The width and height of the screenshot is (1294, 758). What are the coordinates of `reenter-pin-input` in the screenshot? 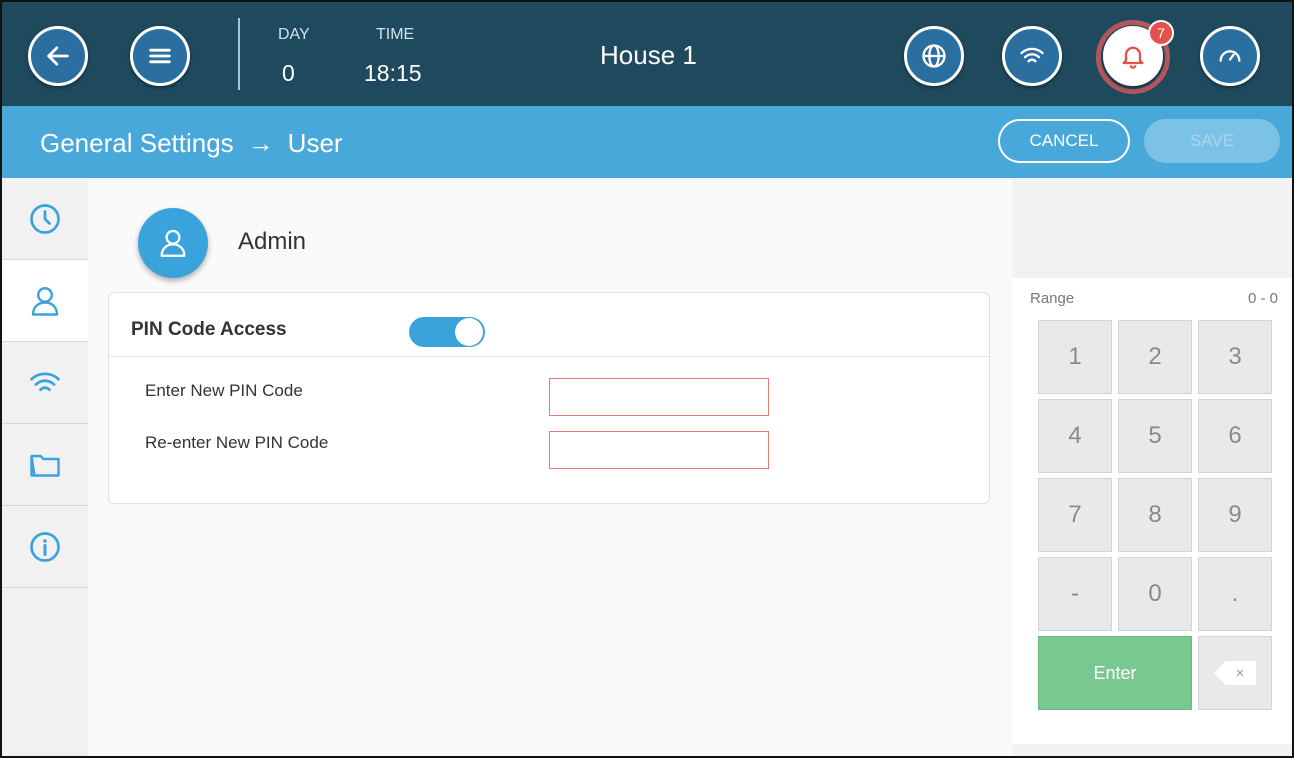 It's located at (659, 450).